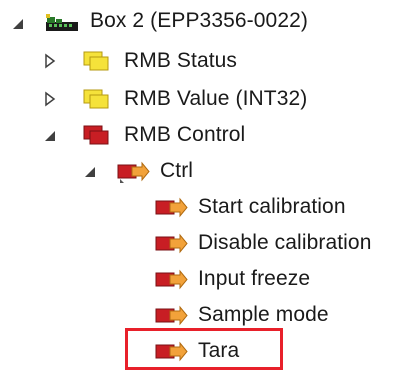  Describe the element at coordinates (196, 315) in the screenshot. I see `tree-item-sample-mode: Sample mode` at that location.